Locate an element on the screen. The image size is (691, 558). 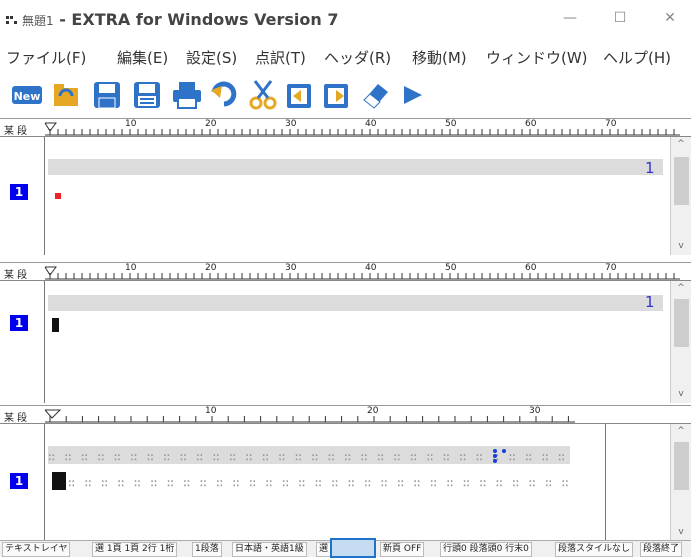
status-indent: 行頭0 段落頭0 行末0 is located at coordinates (486, 549).